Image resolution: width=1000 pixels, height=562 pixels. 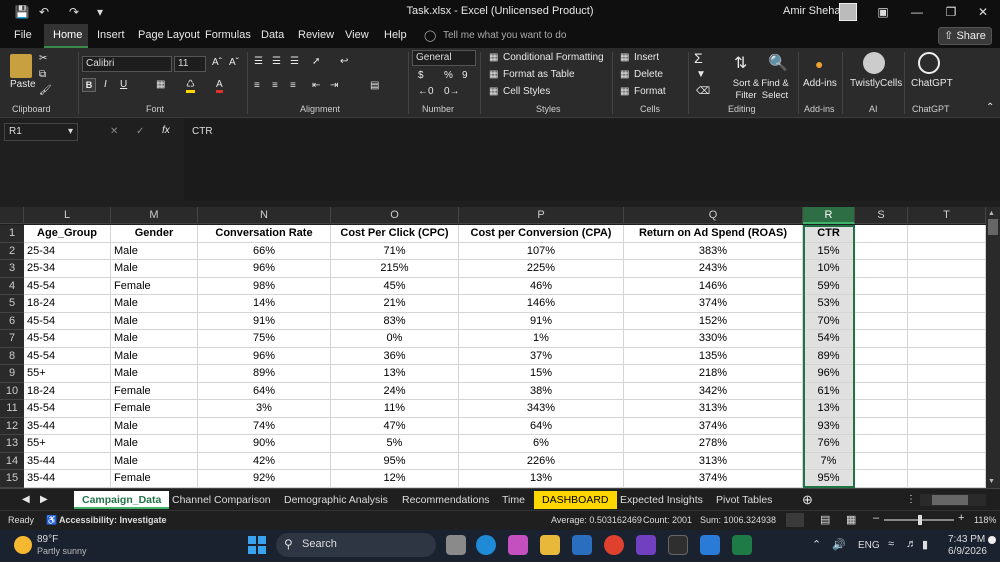 I want to click on table-cell: 71%, so click(x=395, y=251).